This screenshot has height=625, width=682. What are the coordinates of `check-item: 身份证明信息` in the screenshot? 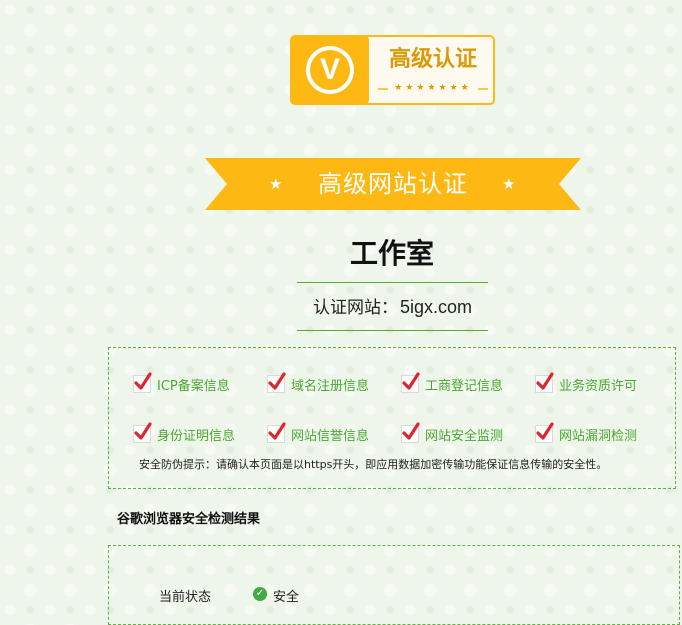 It's located at (184, 433).